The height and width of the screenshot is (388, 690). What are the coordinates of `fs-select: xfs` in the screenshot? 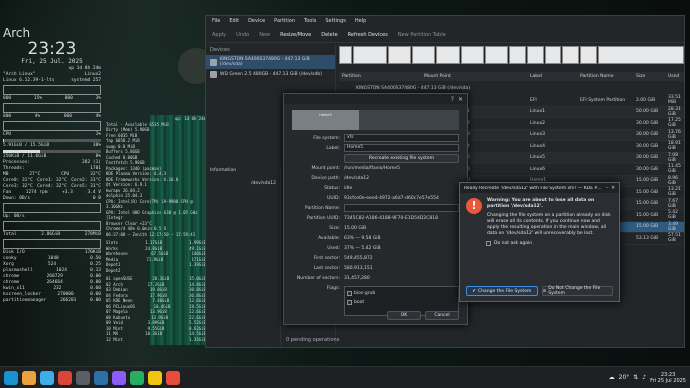 It's located at (401, 138).